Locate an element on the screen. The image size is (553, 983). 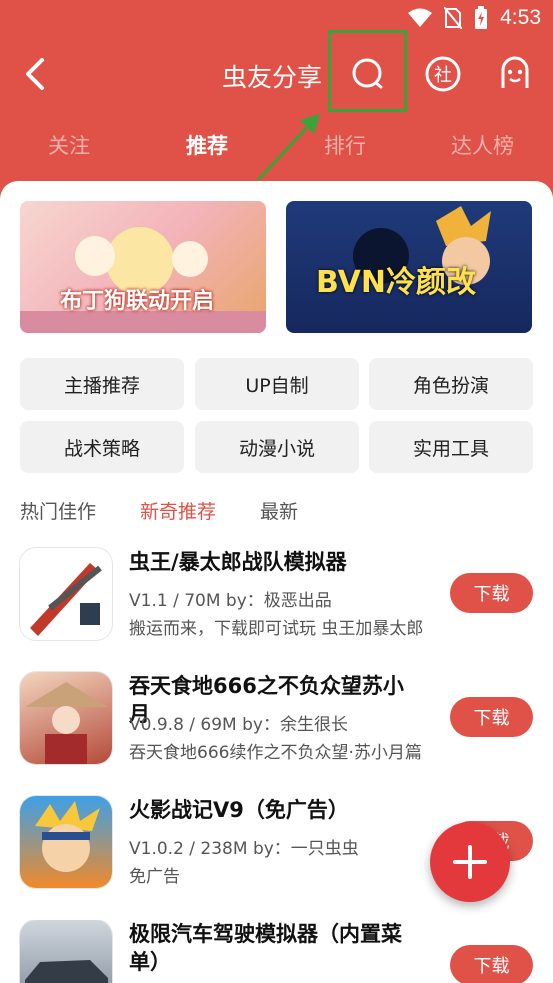
avatar-icon is located at coordinates (515, 72).